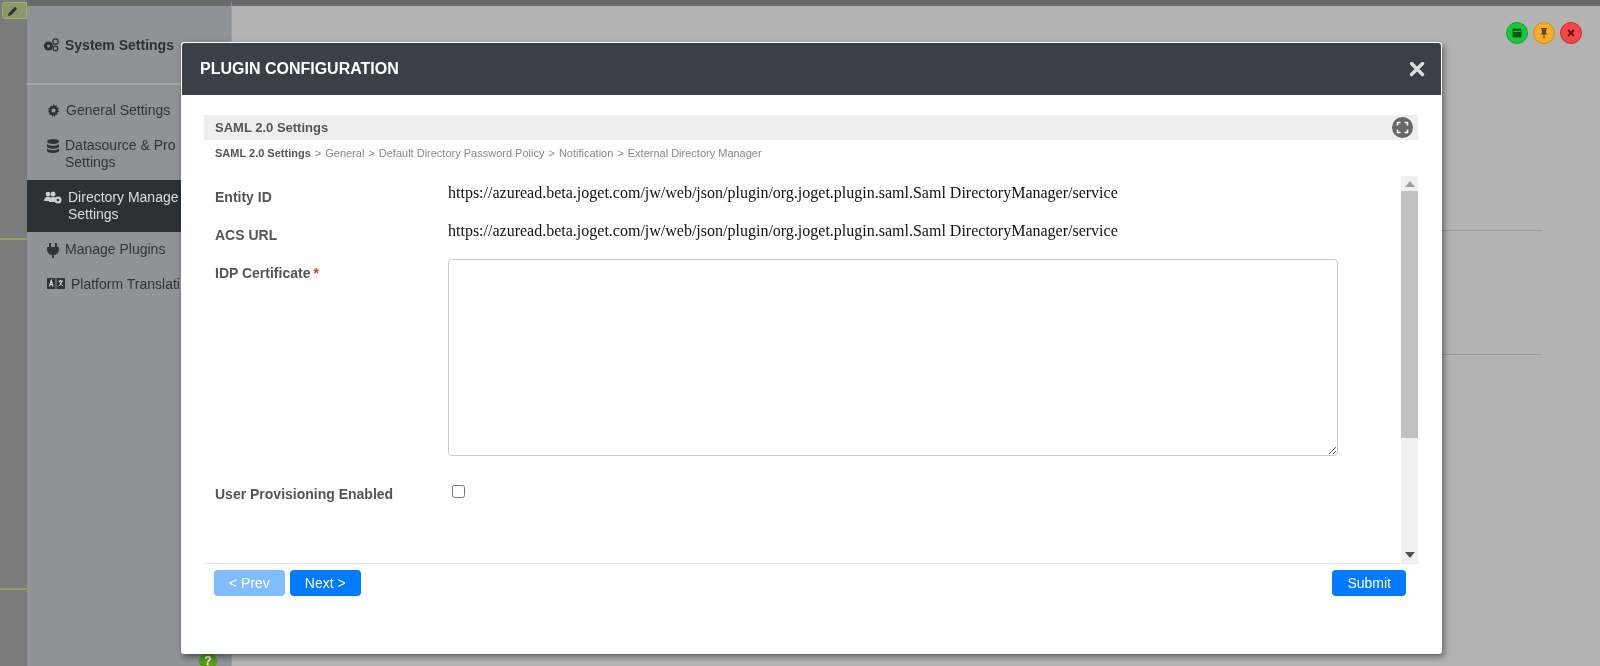 The width and height of the screenshot is (1600, 666). I want to click on required-mark: *, so click(316, 273).